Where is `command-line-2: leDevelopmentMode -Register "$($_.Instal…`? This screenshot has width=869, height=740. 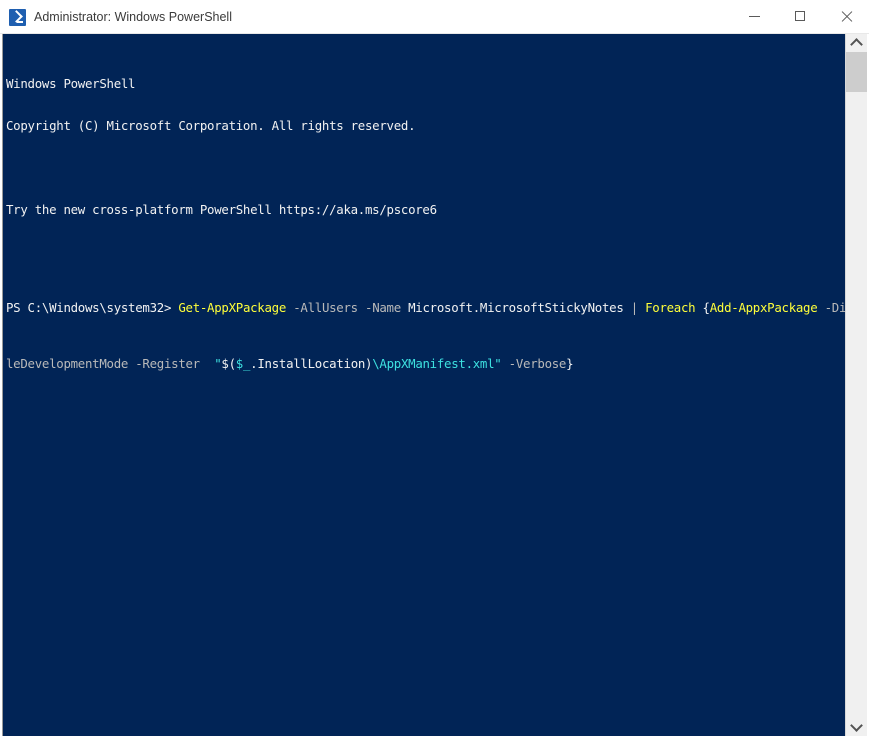 command-line-2: leDevelopmentMode -Register "$($_.Instal… is located at coordinates (425, 364).